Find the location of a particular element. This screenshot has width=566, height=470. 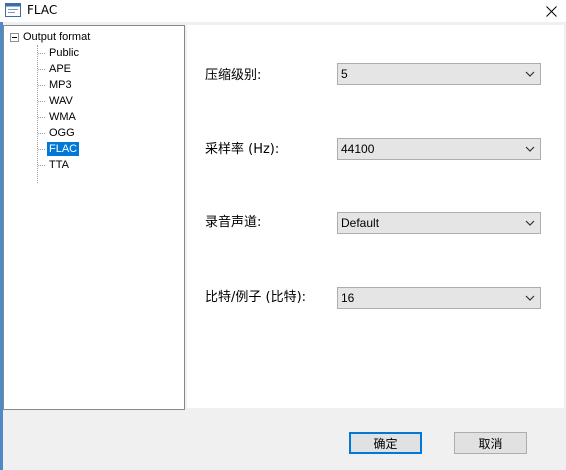

tree-item-label: APE is located at coordinates (60, 69).